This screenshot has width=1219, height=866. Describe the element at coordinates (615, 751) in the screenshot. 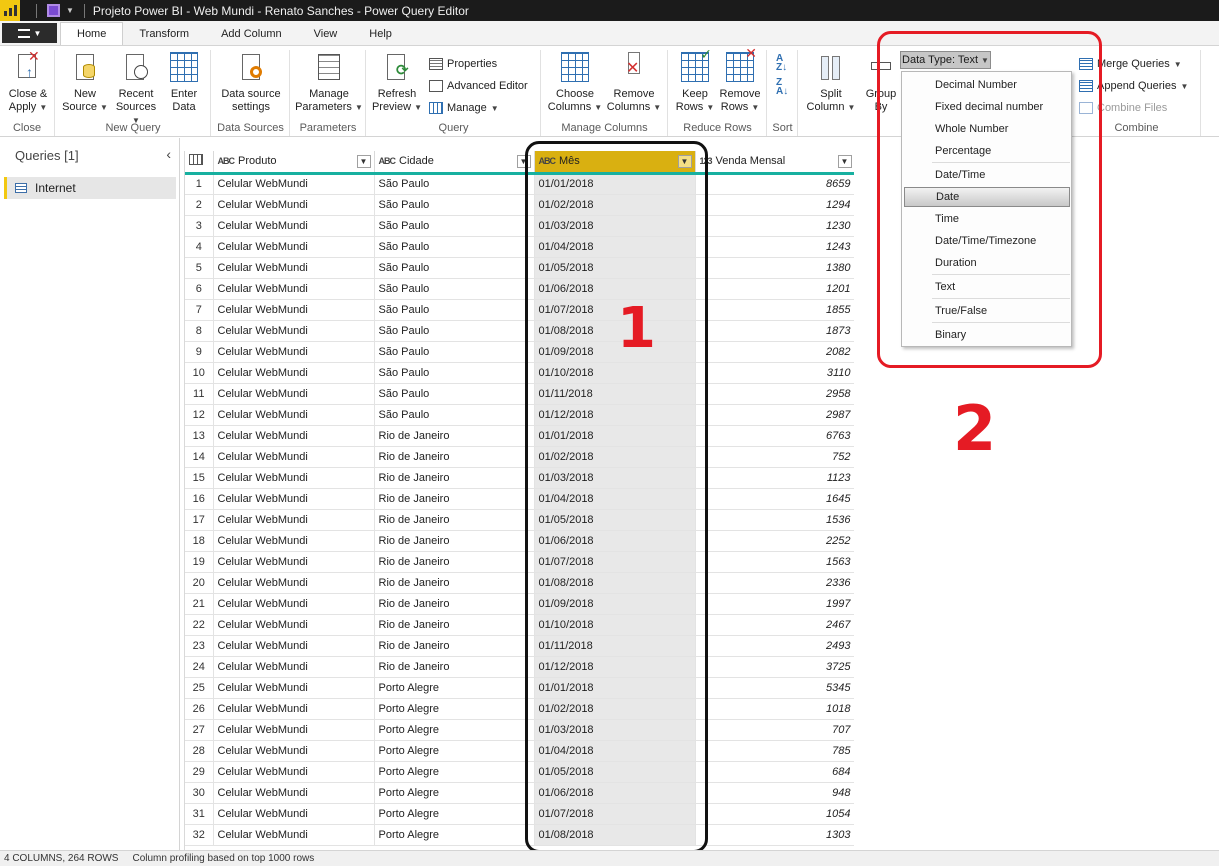

I see `cell-mes: 01/04/2018` at that location.